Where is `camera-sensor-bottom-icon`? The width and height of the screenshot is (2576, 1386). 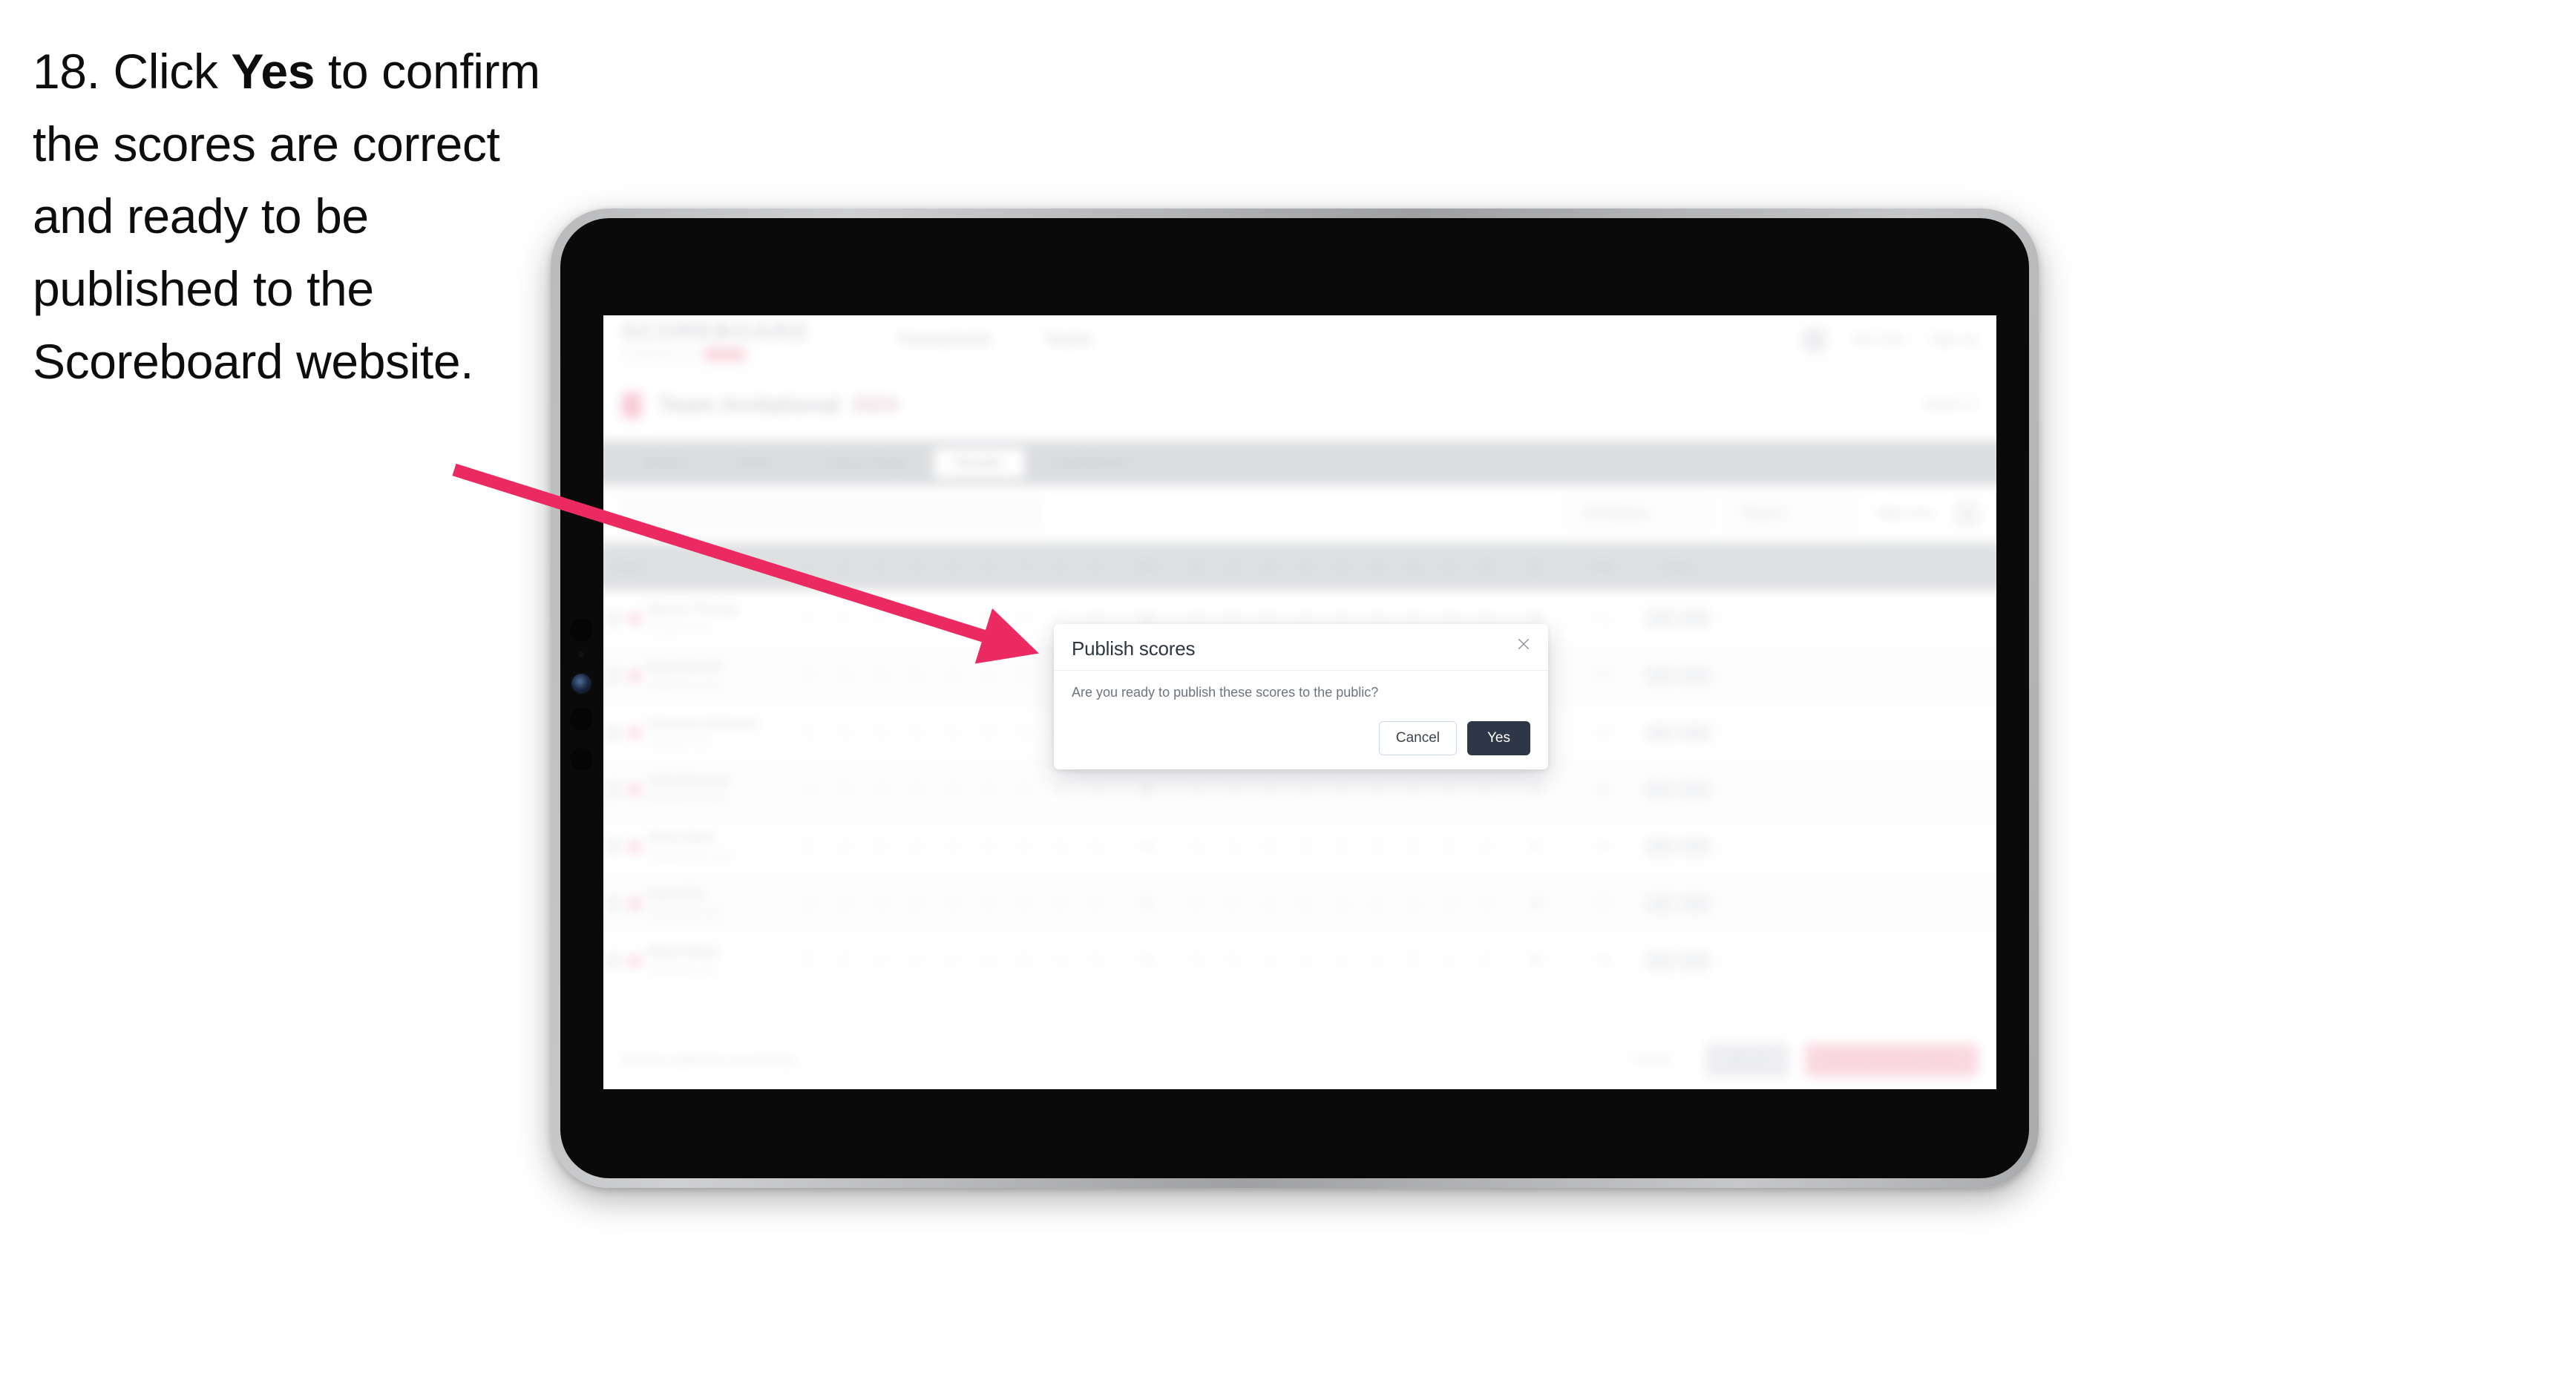 camera-sensor-bottom-icon is located at coordinates (582, 759).